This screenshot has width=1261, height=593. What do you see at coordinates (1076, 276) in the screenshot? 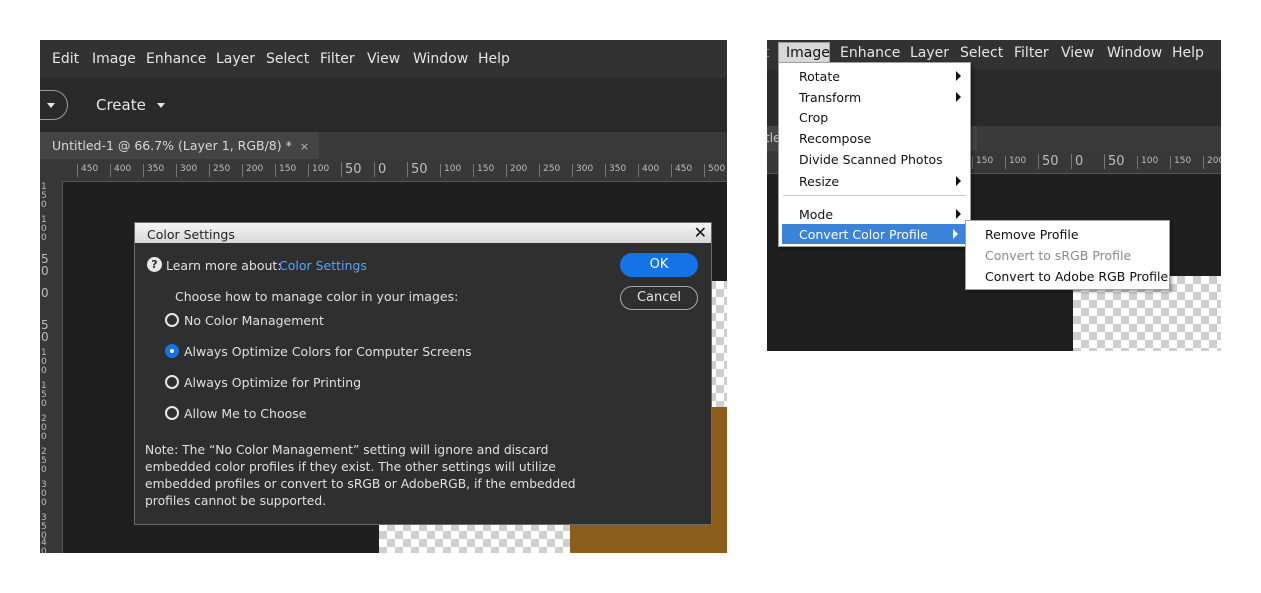
I see `submenu-item-convert-adobe-rgb: Convert to Adobe RGB Profile` at bounding box center [1076, 276].